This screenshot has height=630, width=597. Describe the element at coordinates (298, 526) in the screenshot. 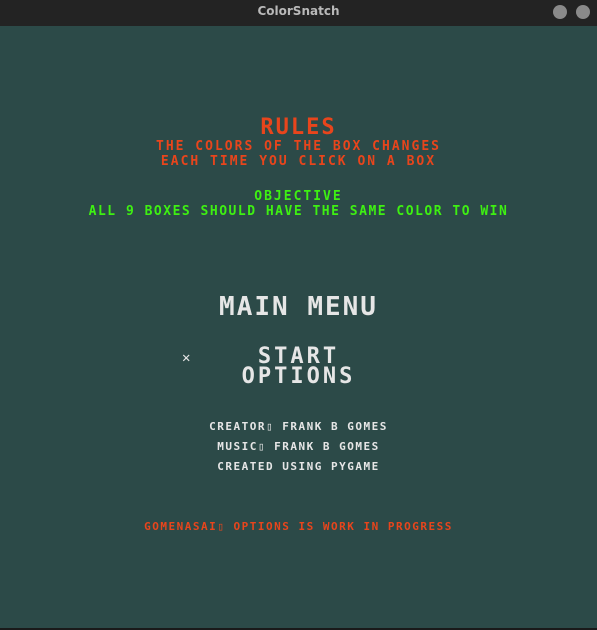

I see `work-in-progress-notice: GOMENASAI▯ OPTIONS IS WORK IN PROGRESS` at that location.